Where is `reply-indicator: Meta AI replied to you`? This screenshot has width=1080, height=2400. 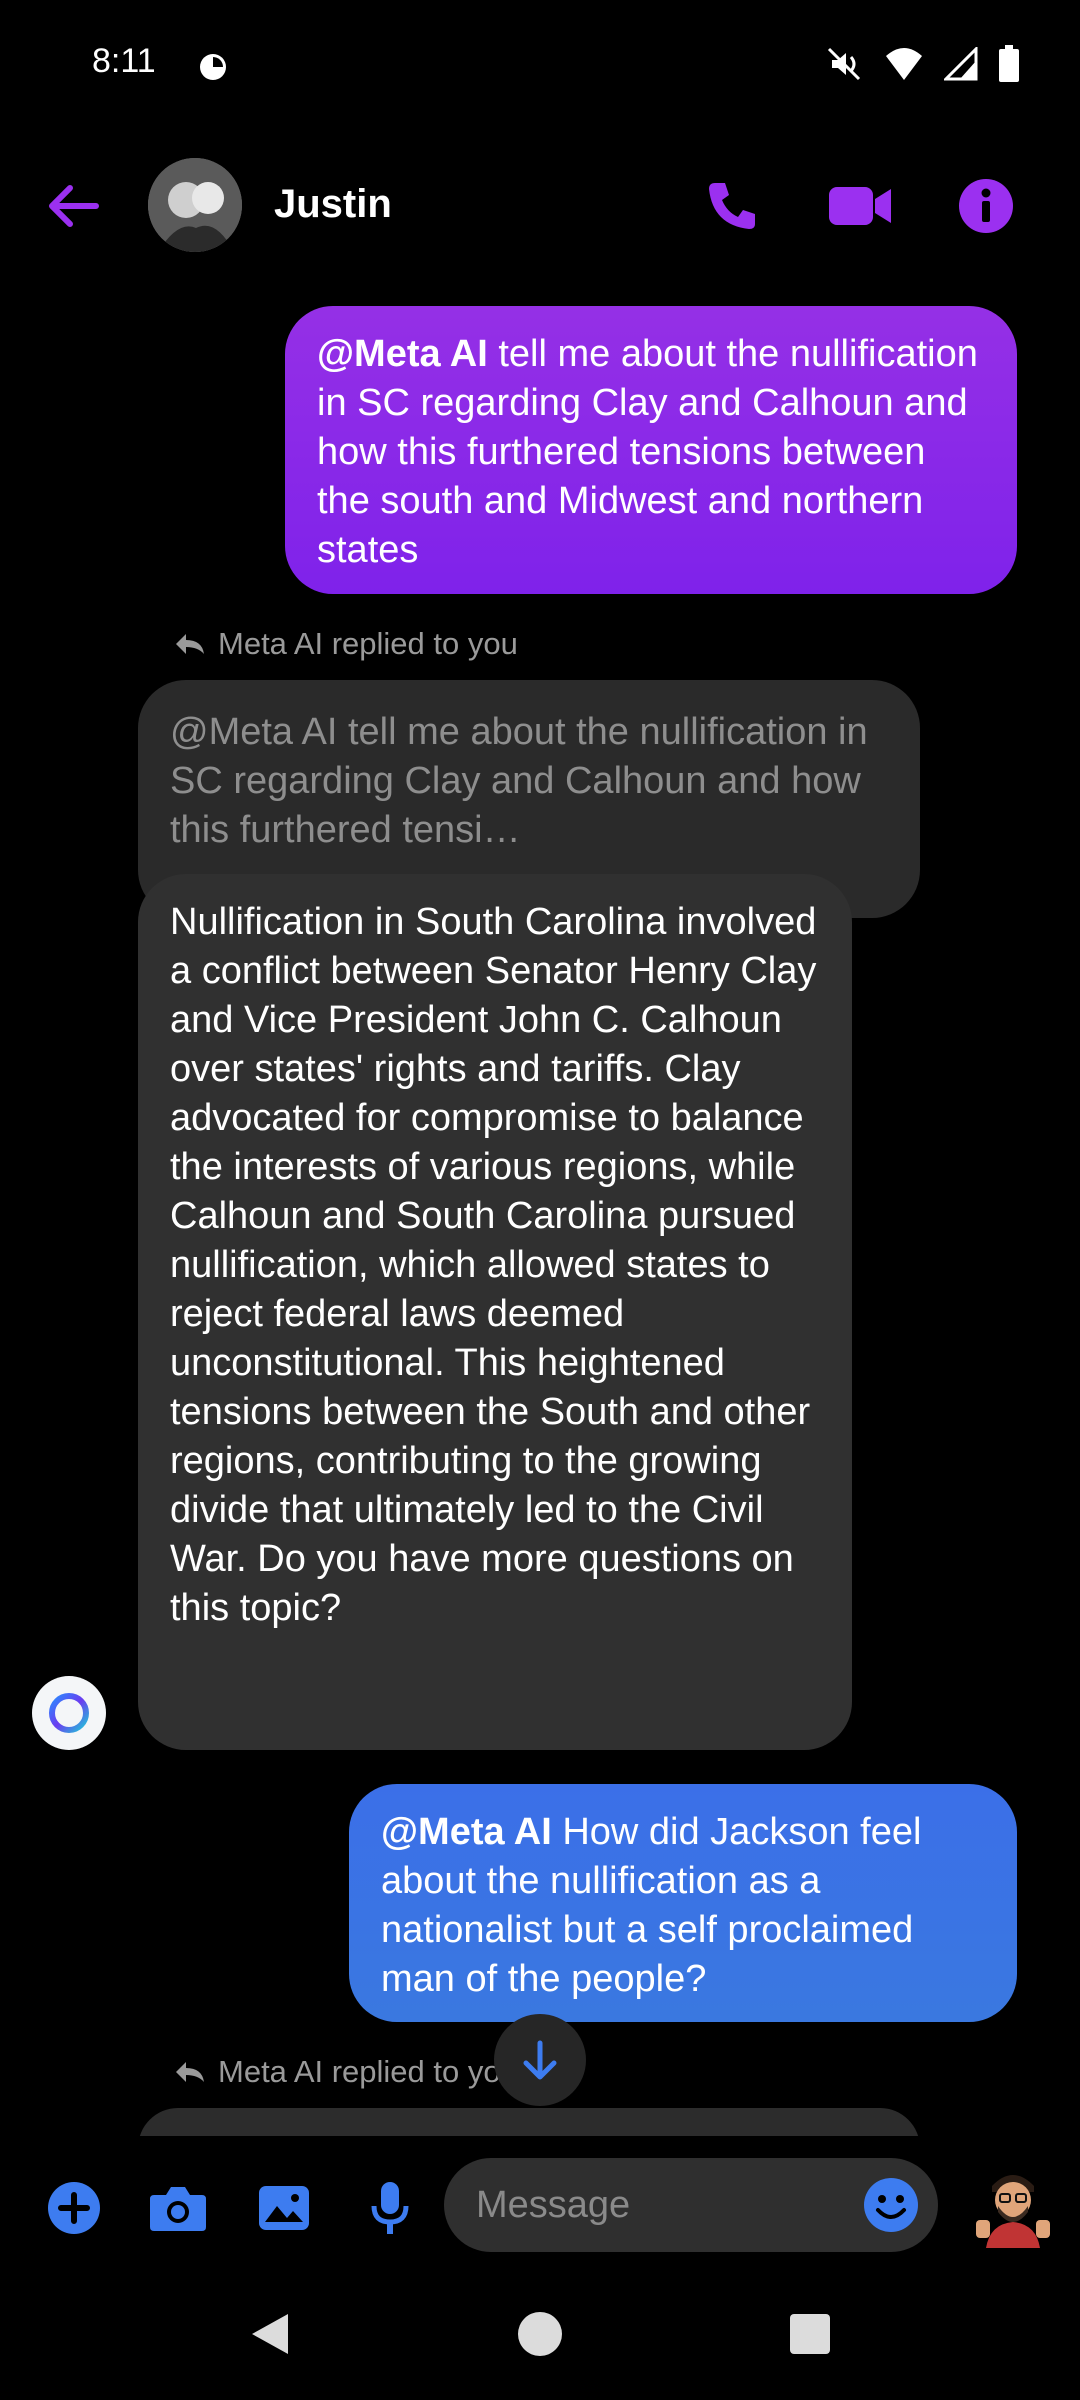
reply-indicator: Meta AI replied to you is located at coordinates (346, 644).